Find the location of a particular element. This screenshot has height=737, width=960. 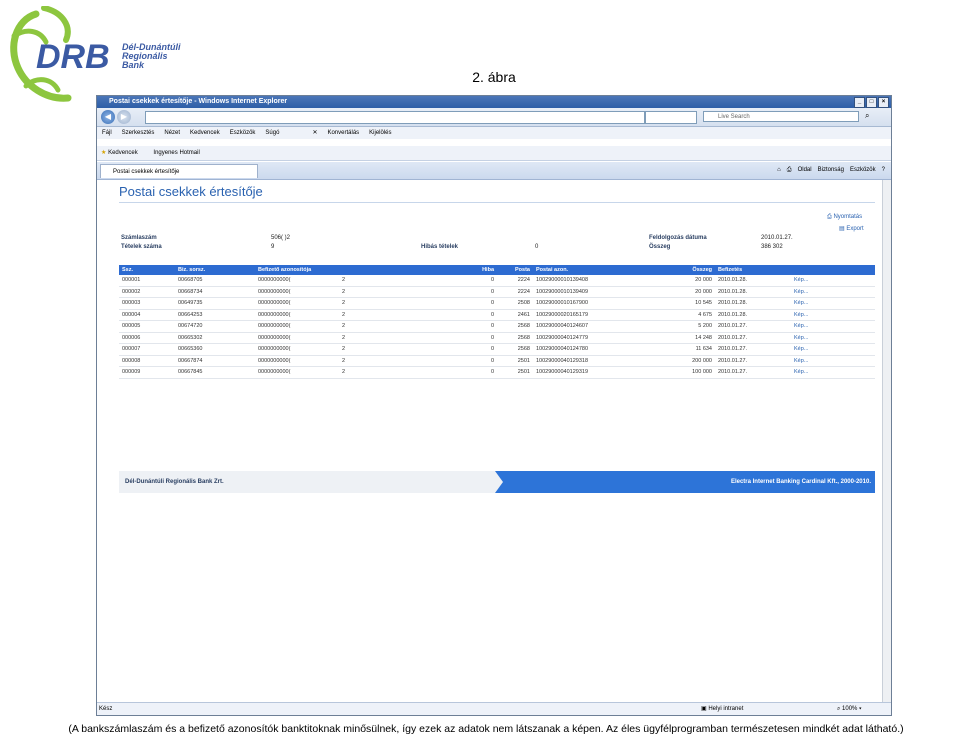

security-menu: Biztonság is located at coordinates (831, 170).